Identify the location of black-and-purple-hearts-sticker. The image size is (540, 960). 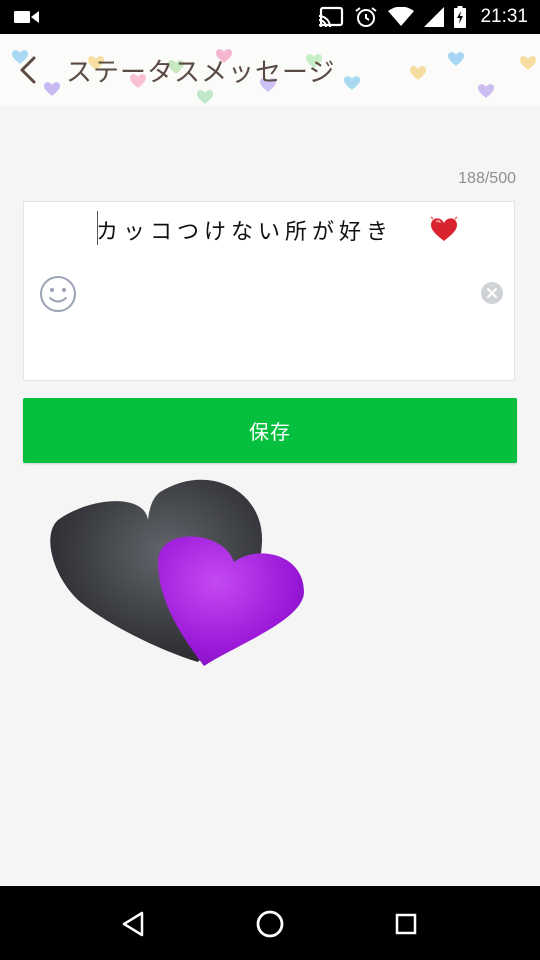
(177, 572).